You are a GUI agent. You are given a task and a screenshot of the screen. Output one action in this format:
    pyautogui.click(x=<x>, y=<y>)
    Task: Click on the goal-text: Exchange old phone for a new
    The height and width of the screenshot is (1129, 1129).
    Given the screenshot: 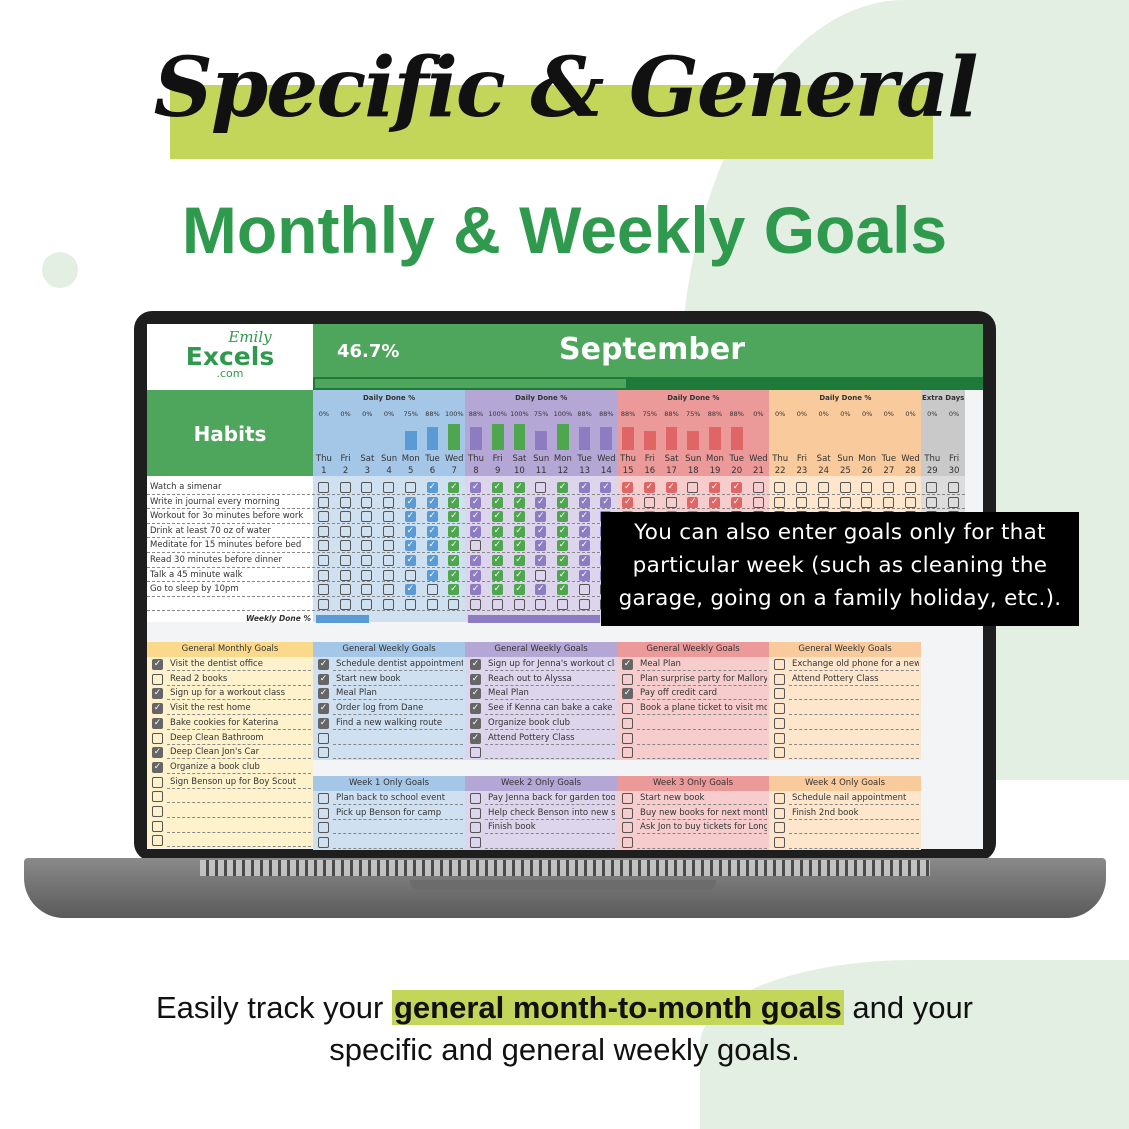 What is the action you would take?
    pyautogui.click(x=855, y=664)
    